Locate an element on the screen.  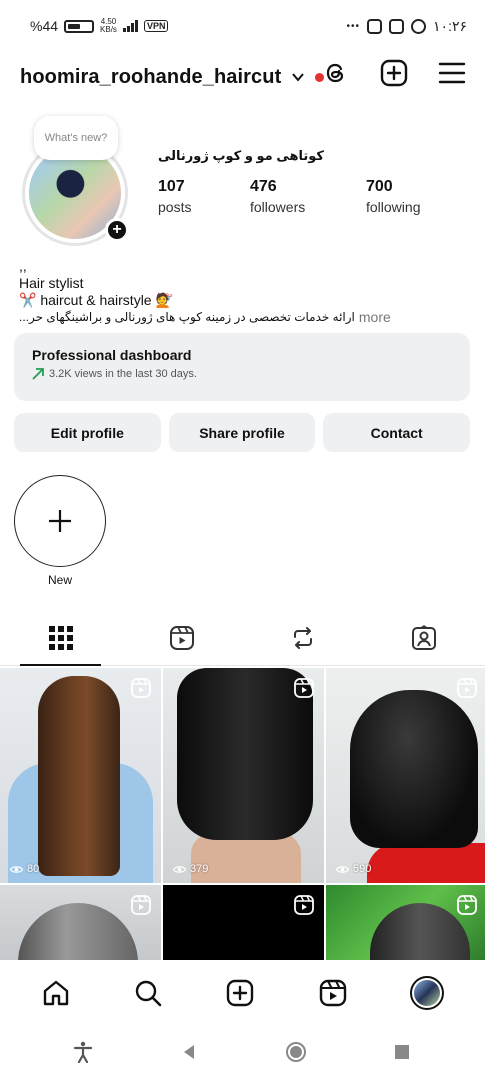
bottom-nav is located at coordinates (242, 993).